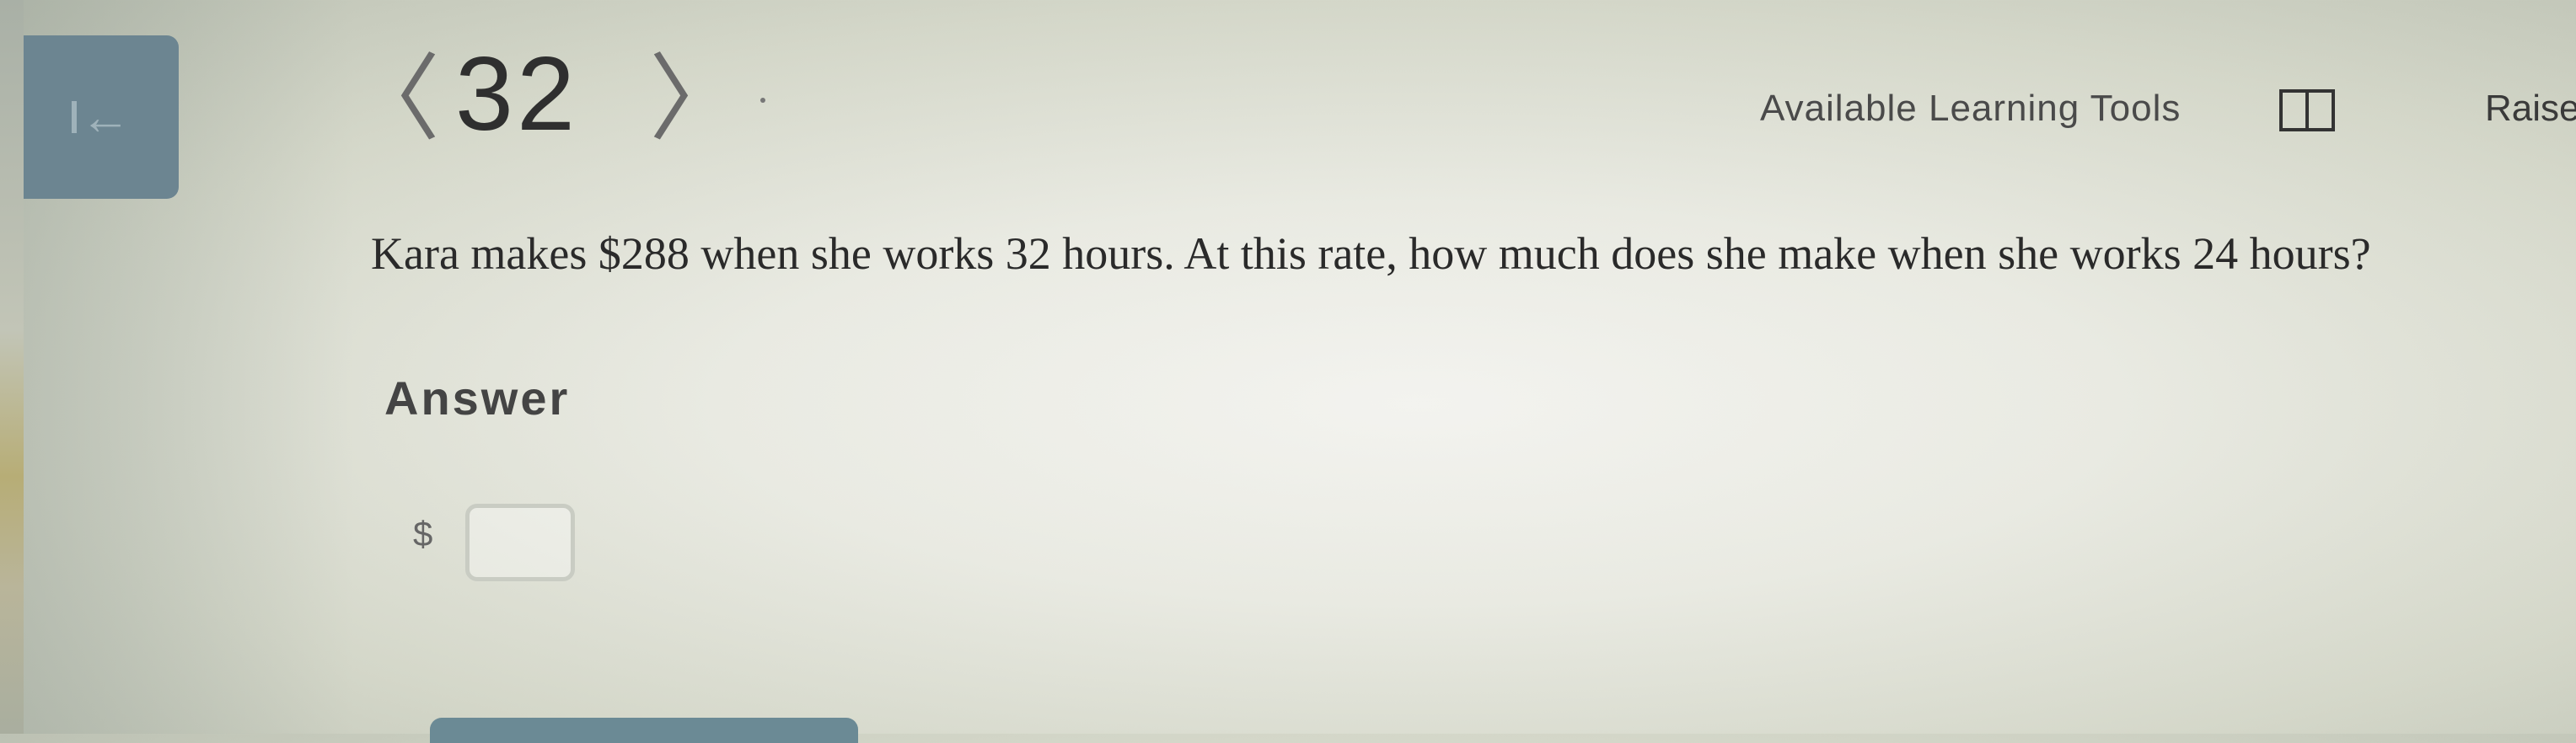 The height and width of the screenshot is (743, 2576). What do you see at coordinates (2530, 109) in the screenshot?
I see `raise-hand-button: Raise` at bounding box center [2530, 109].